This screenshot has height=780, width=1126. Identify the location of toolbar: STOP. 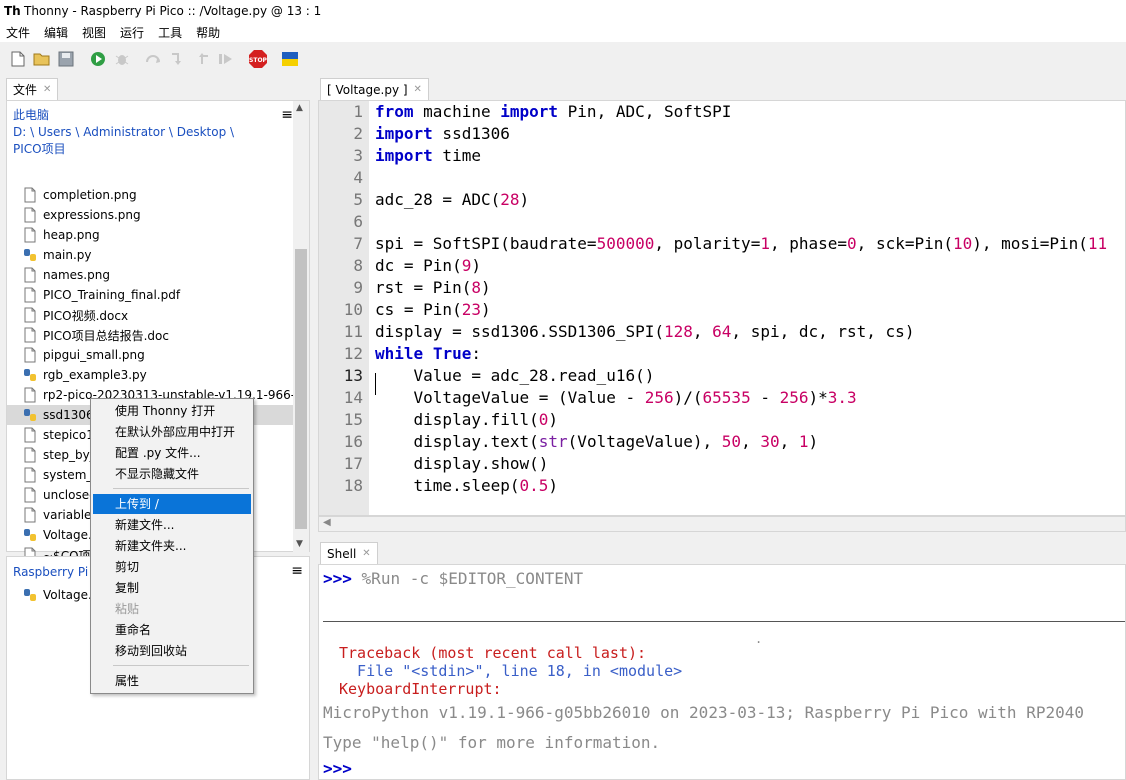
(563, 59).